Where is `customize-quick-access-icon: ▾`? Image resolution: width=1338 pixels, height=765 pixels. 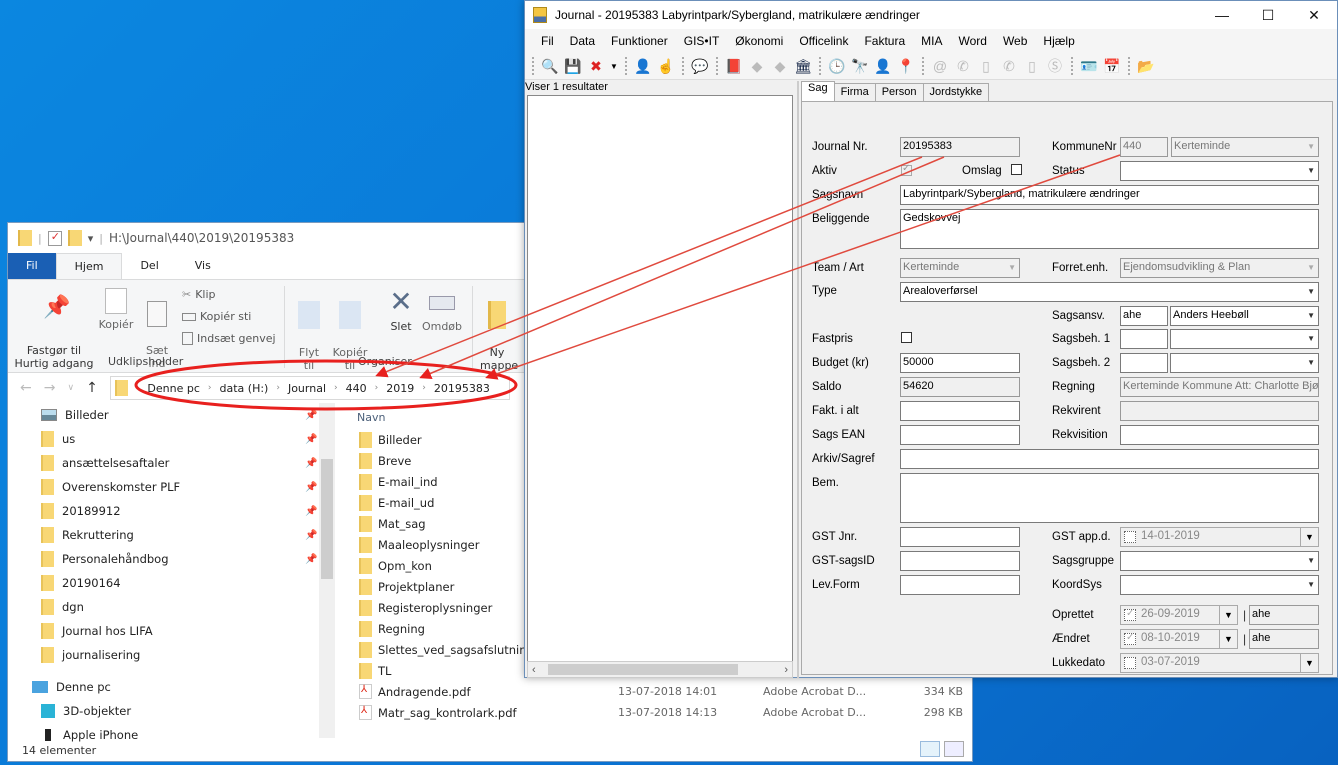 customize-quick-access-icon: ▾ is located at coordinates (91, 238).